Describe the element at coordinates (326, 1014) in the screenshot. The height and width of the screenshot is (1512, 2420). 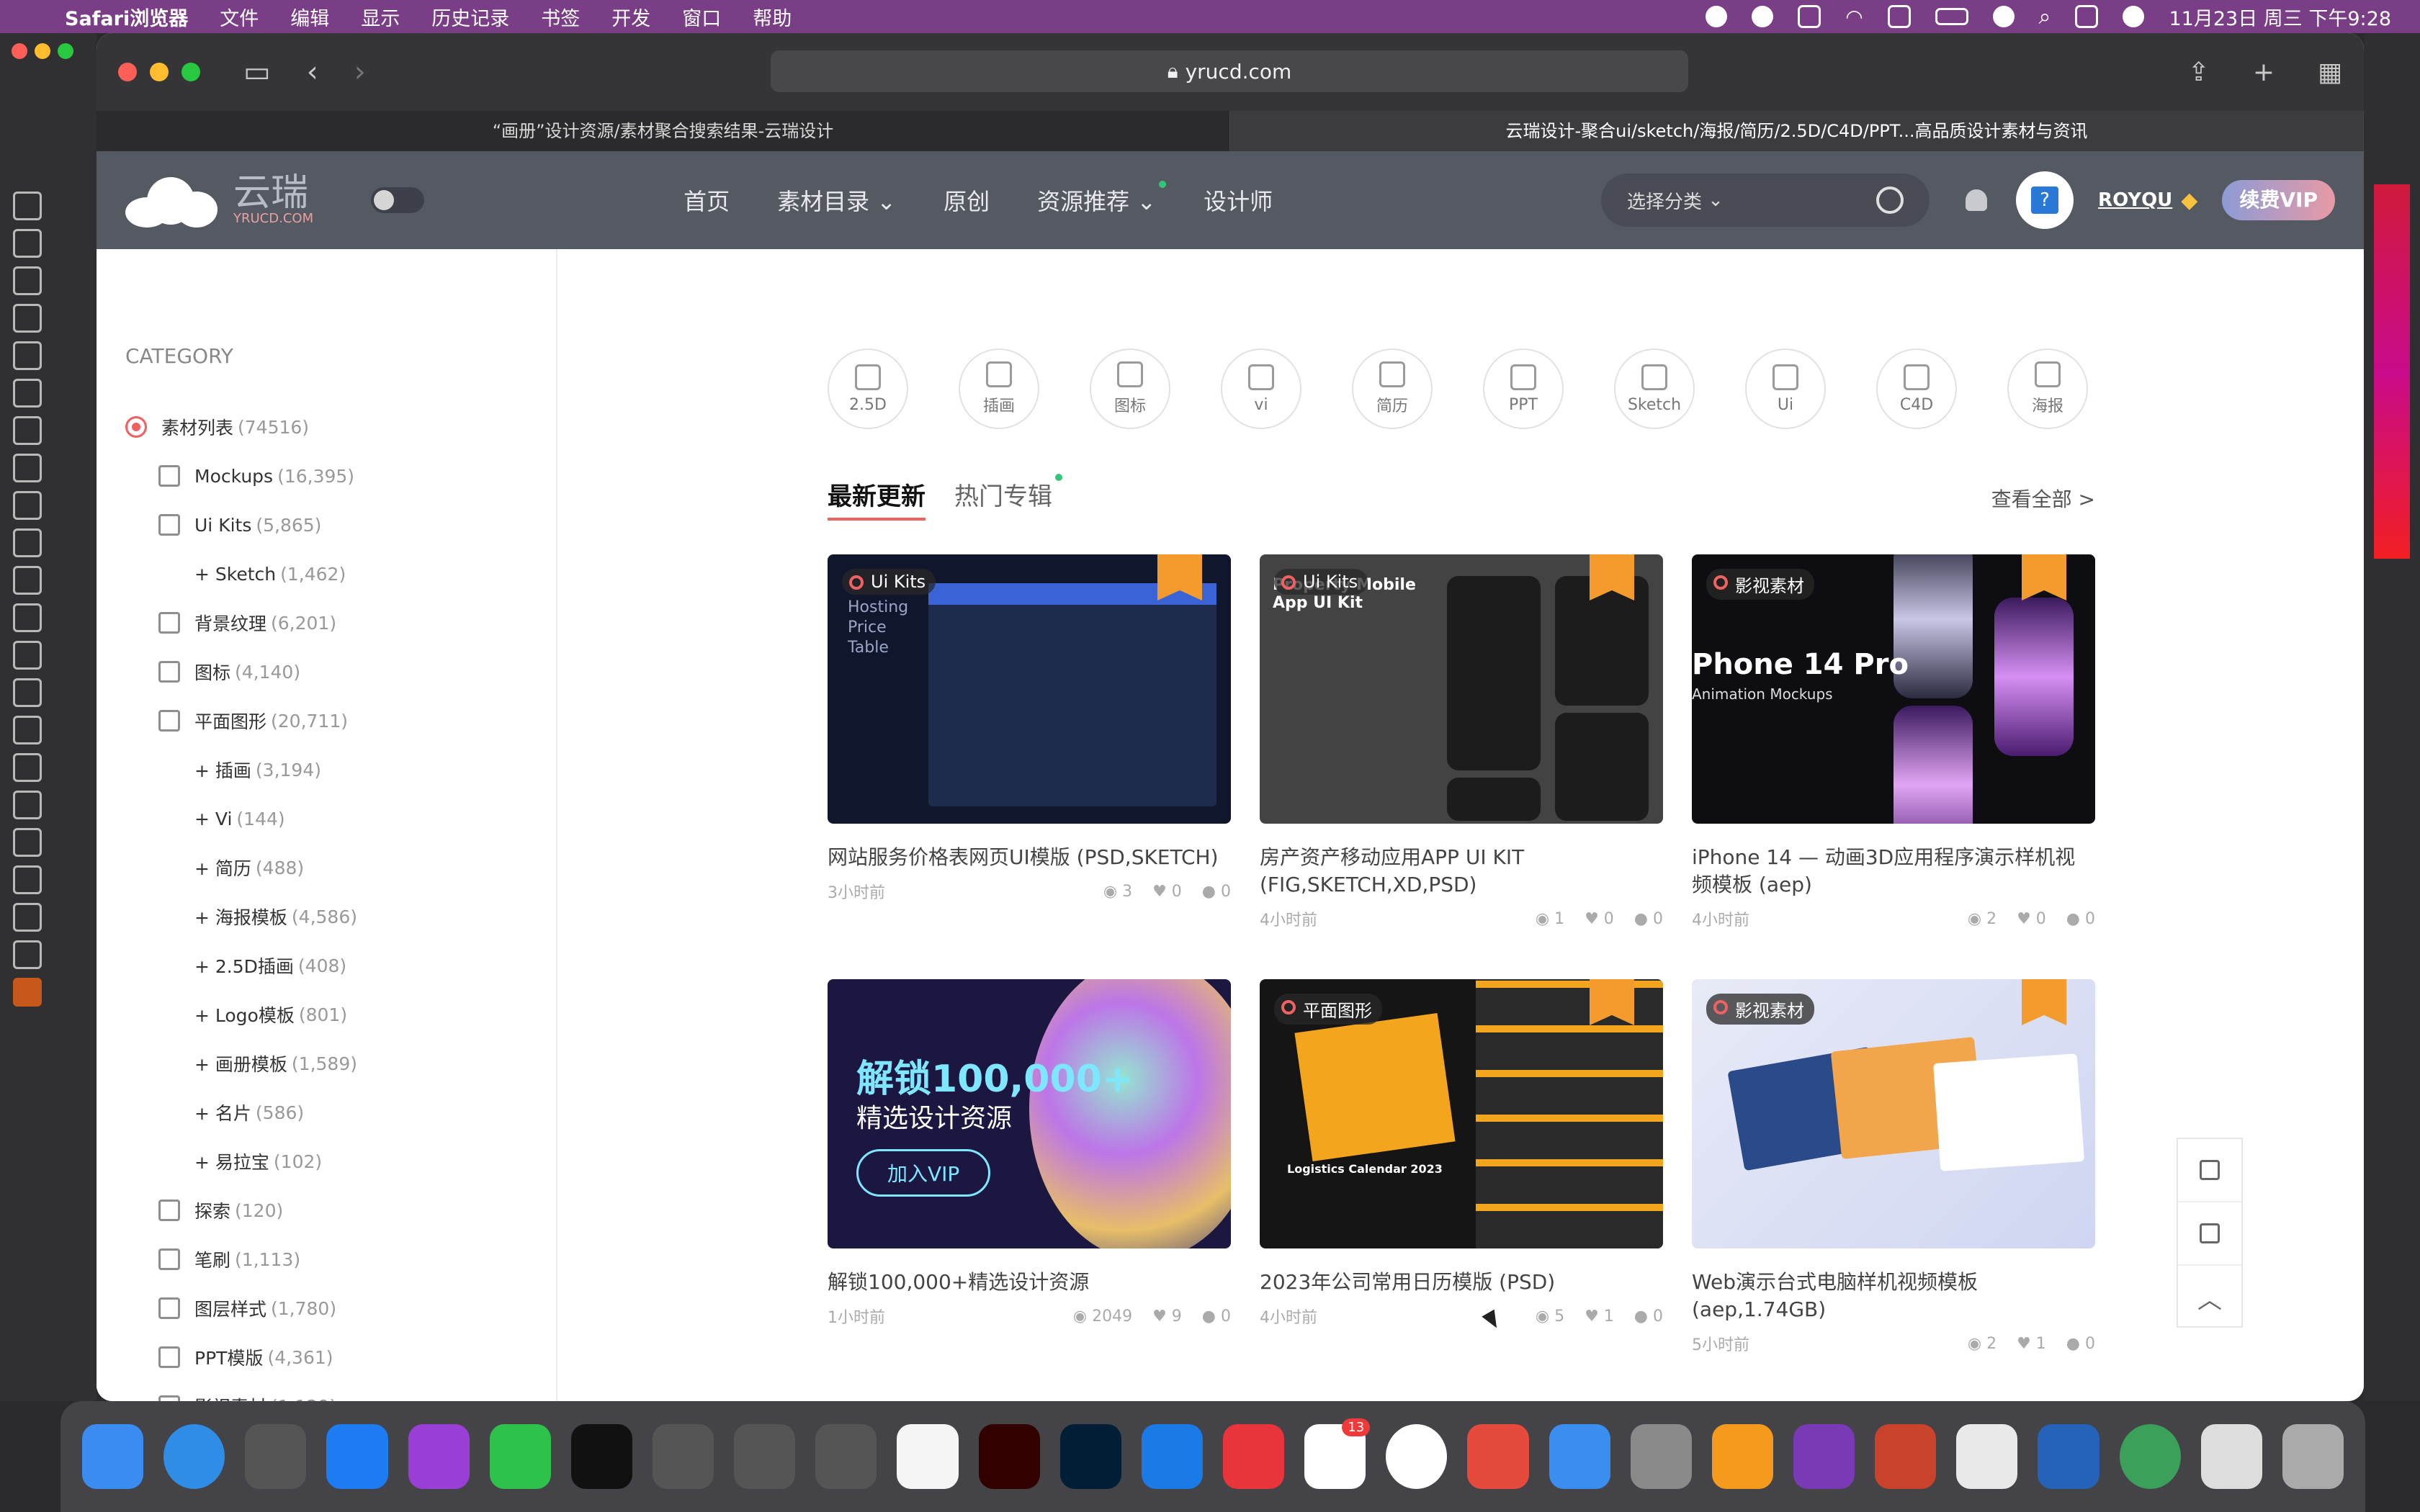
I see `sidebar-item: + Logo模板 (801)` at that location.